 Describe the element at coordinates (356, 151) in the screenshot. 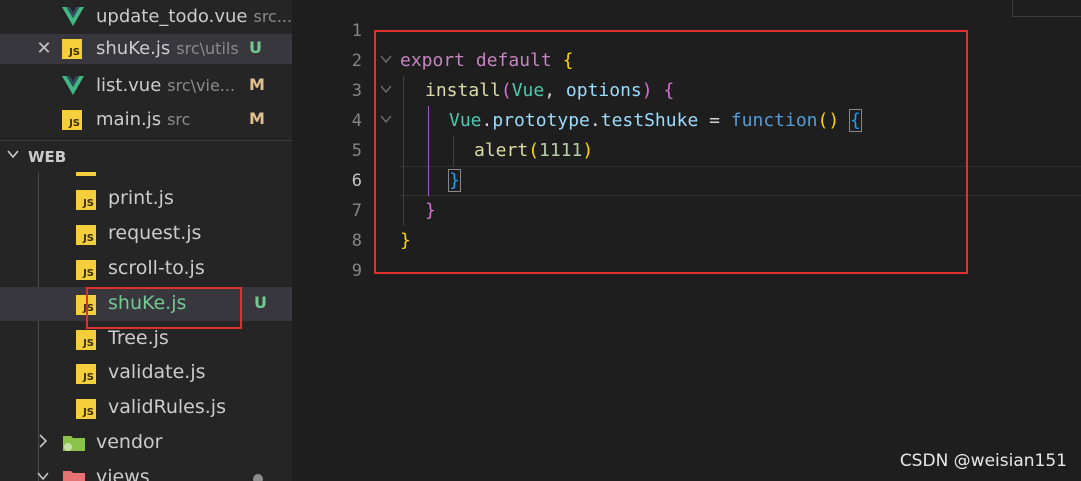

I see `line-number: 5` at that location.